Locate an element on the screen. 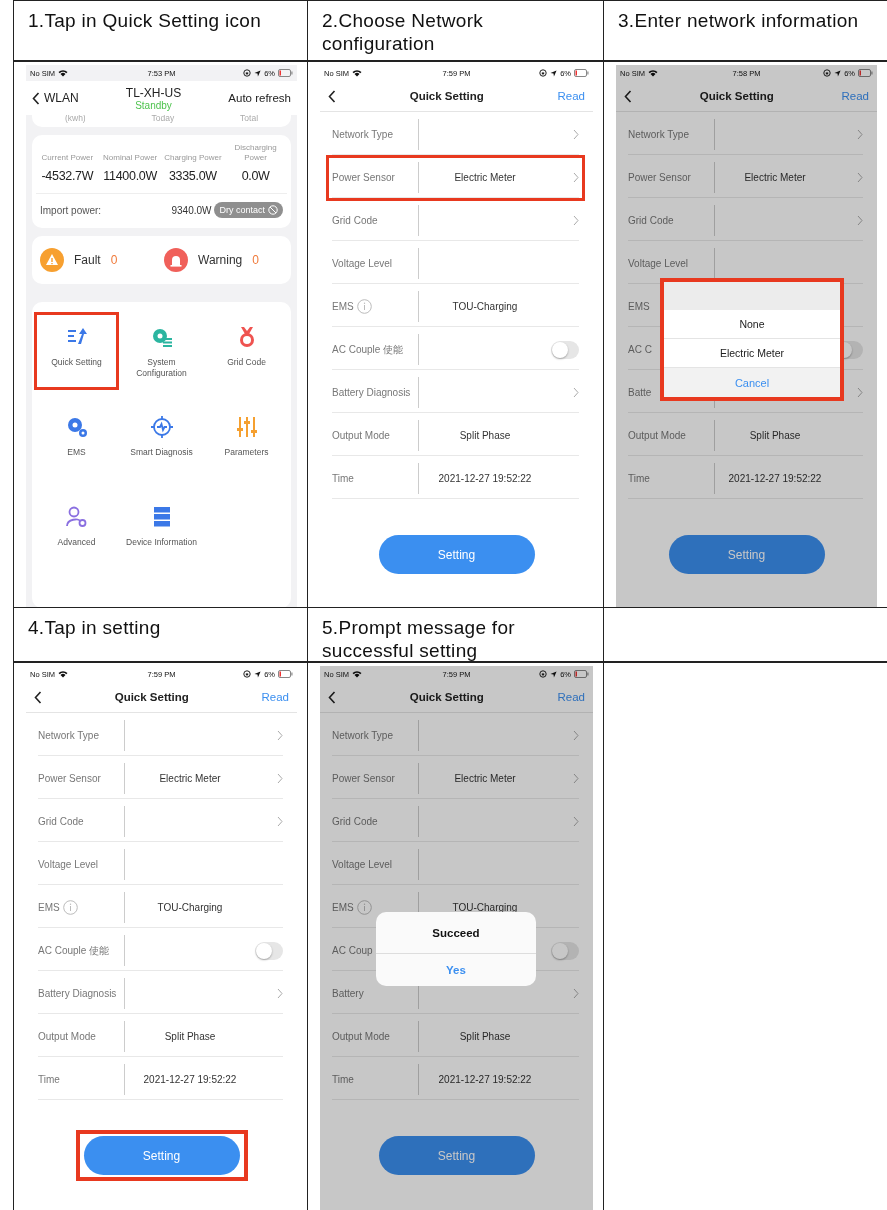 This screenshot has height=1210, width=887. step-caption: 4.Tap in setting is located at coordinates (94, 627).